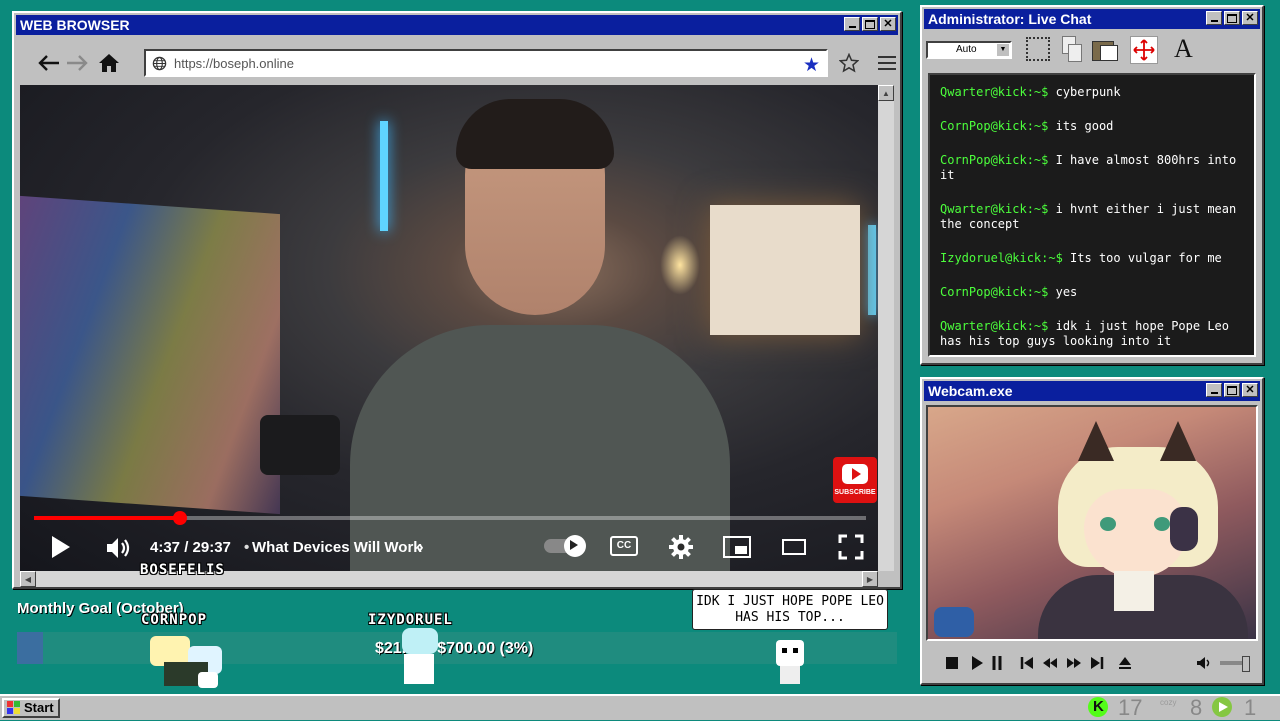  What do you see at coordinates (1063, 292) in the screenshot?
I see `chat-text: yes` at bounding box center [1063, 292].